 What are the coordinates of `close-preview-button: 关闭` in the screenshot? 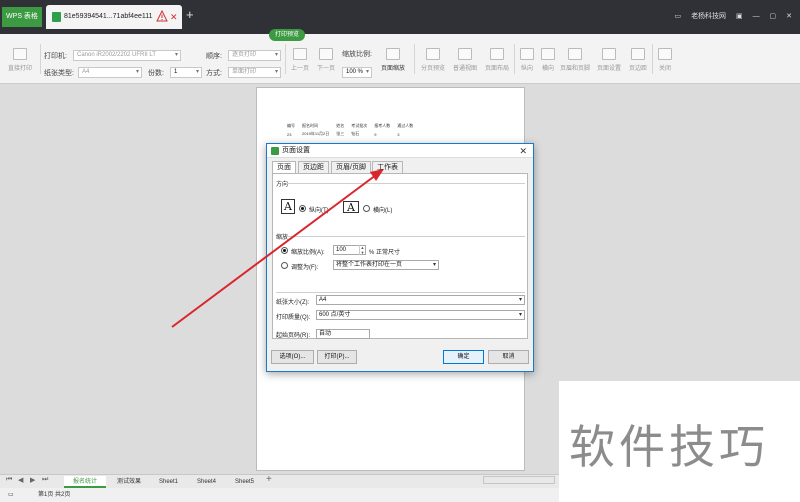 It's located at (665, 60).